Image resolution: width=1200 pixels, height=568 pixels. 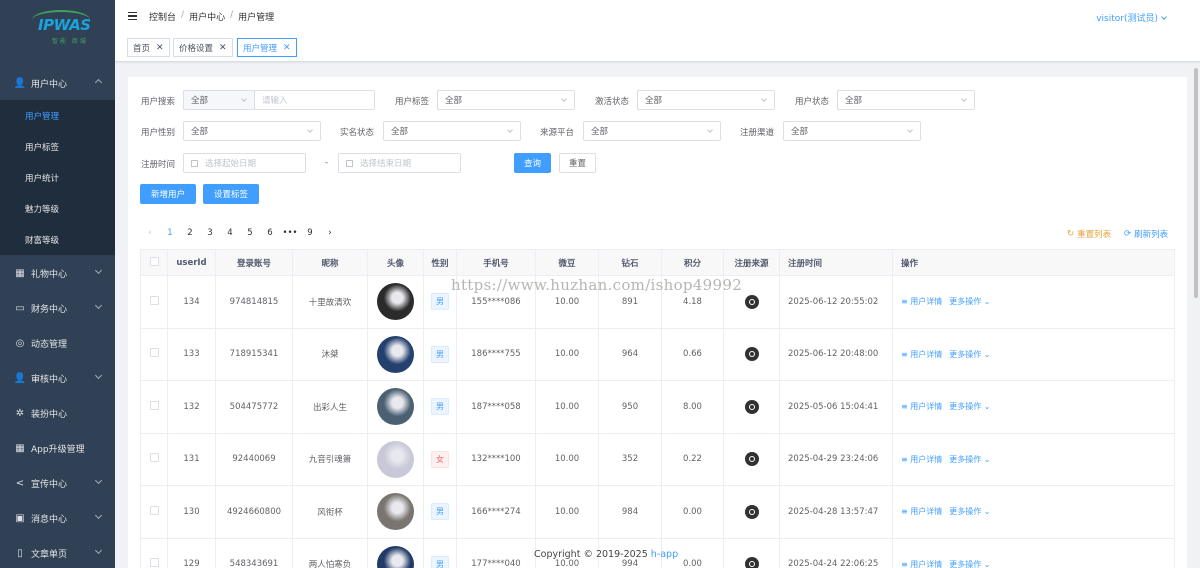 I want to click on sidebar-menu-item: ✲ 装扮中心, so click(x=57, y=413).